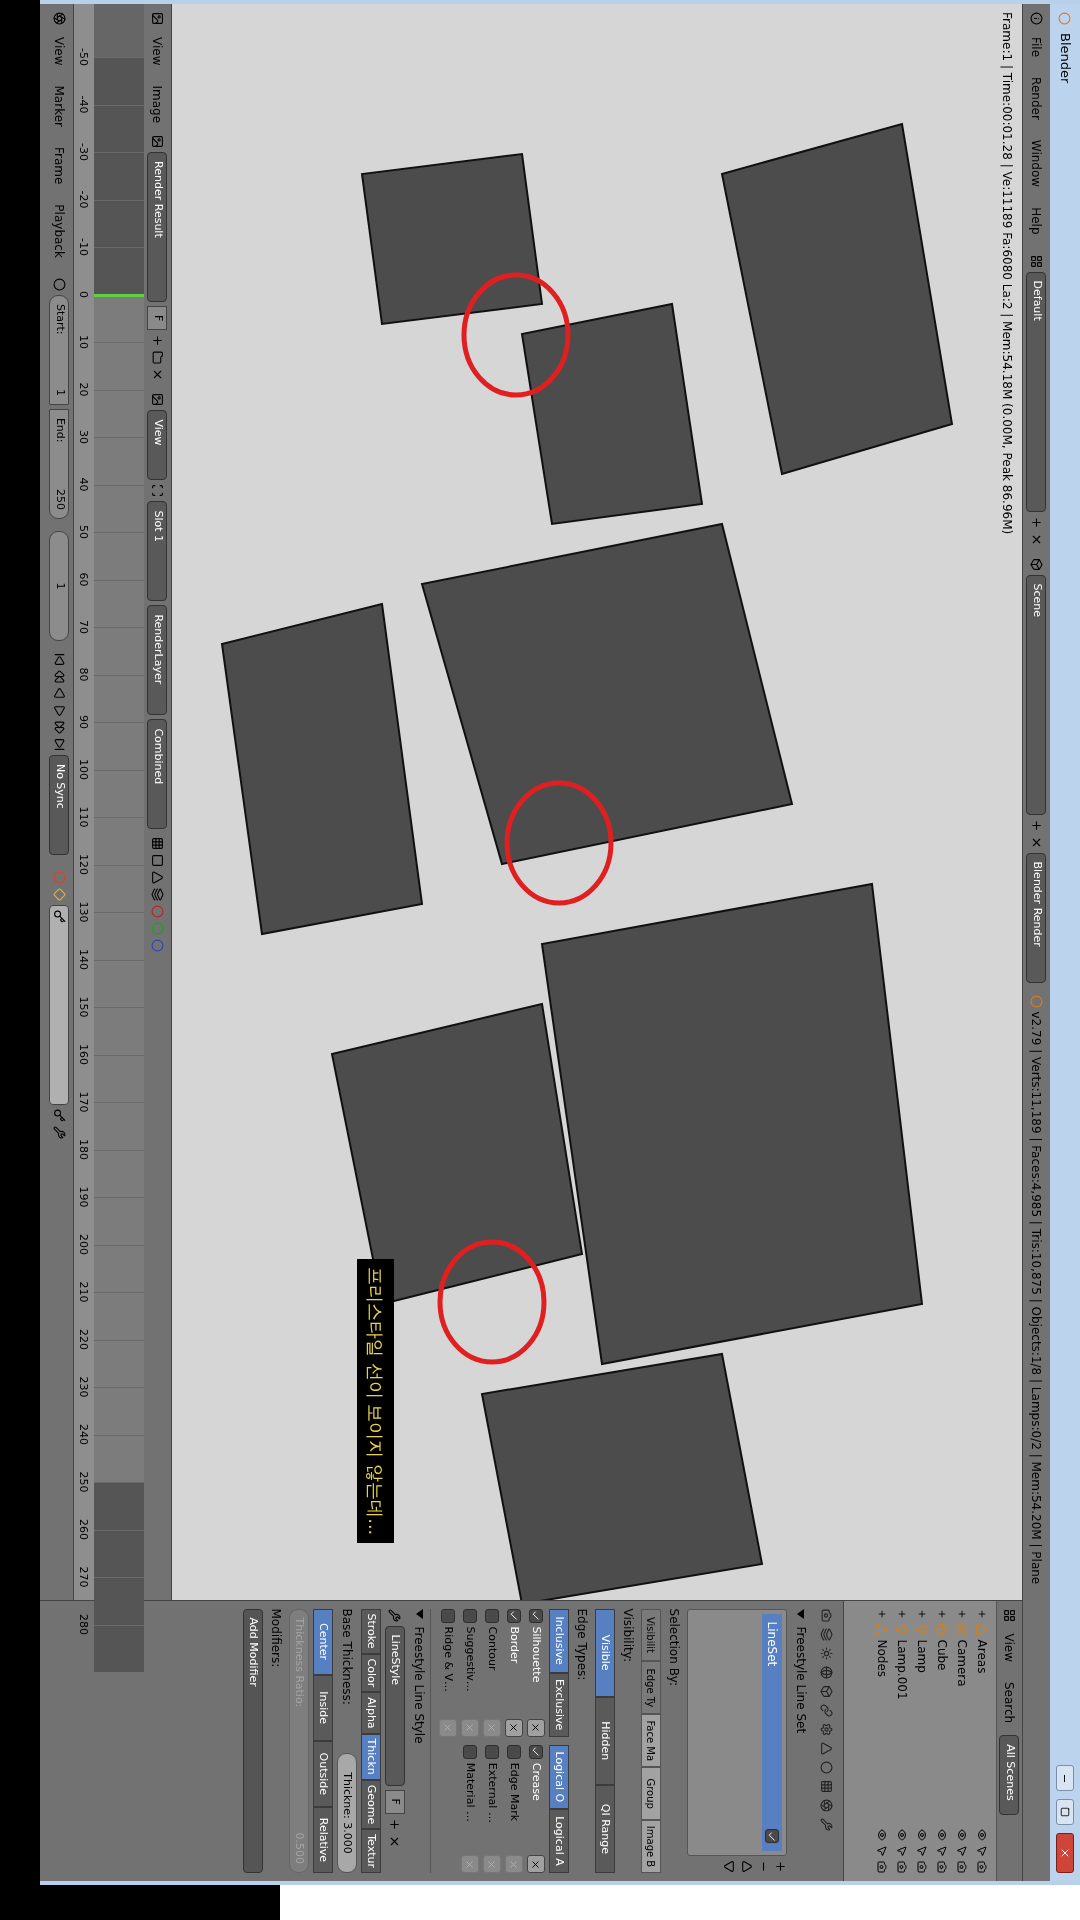 This screenshot has width=1080, height=1920. What do you see at coordinates (59, 585) in the screenshot?
I see `current-frame-field: 1` at bounding box center [59, 585].